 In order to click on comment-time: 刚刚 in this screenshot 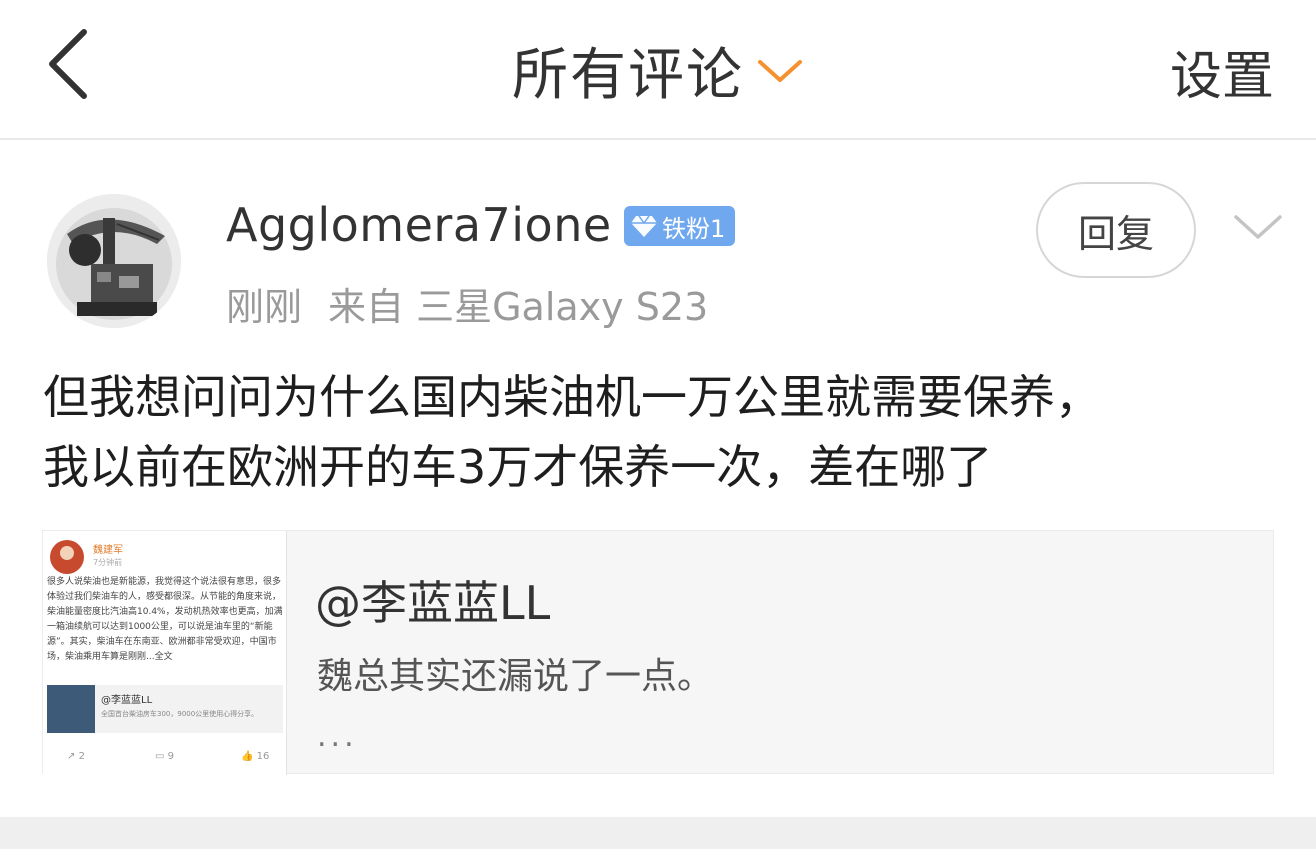, I will do `click(264, 307)`.